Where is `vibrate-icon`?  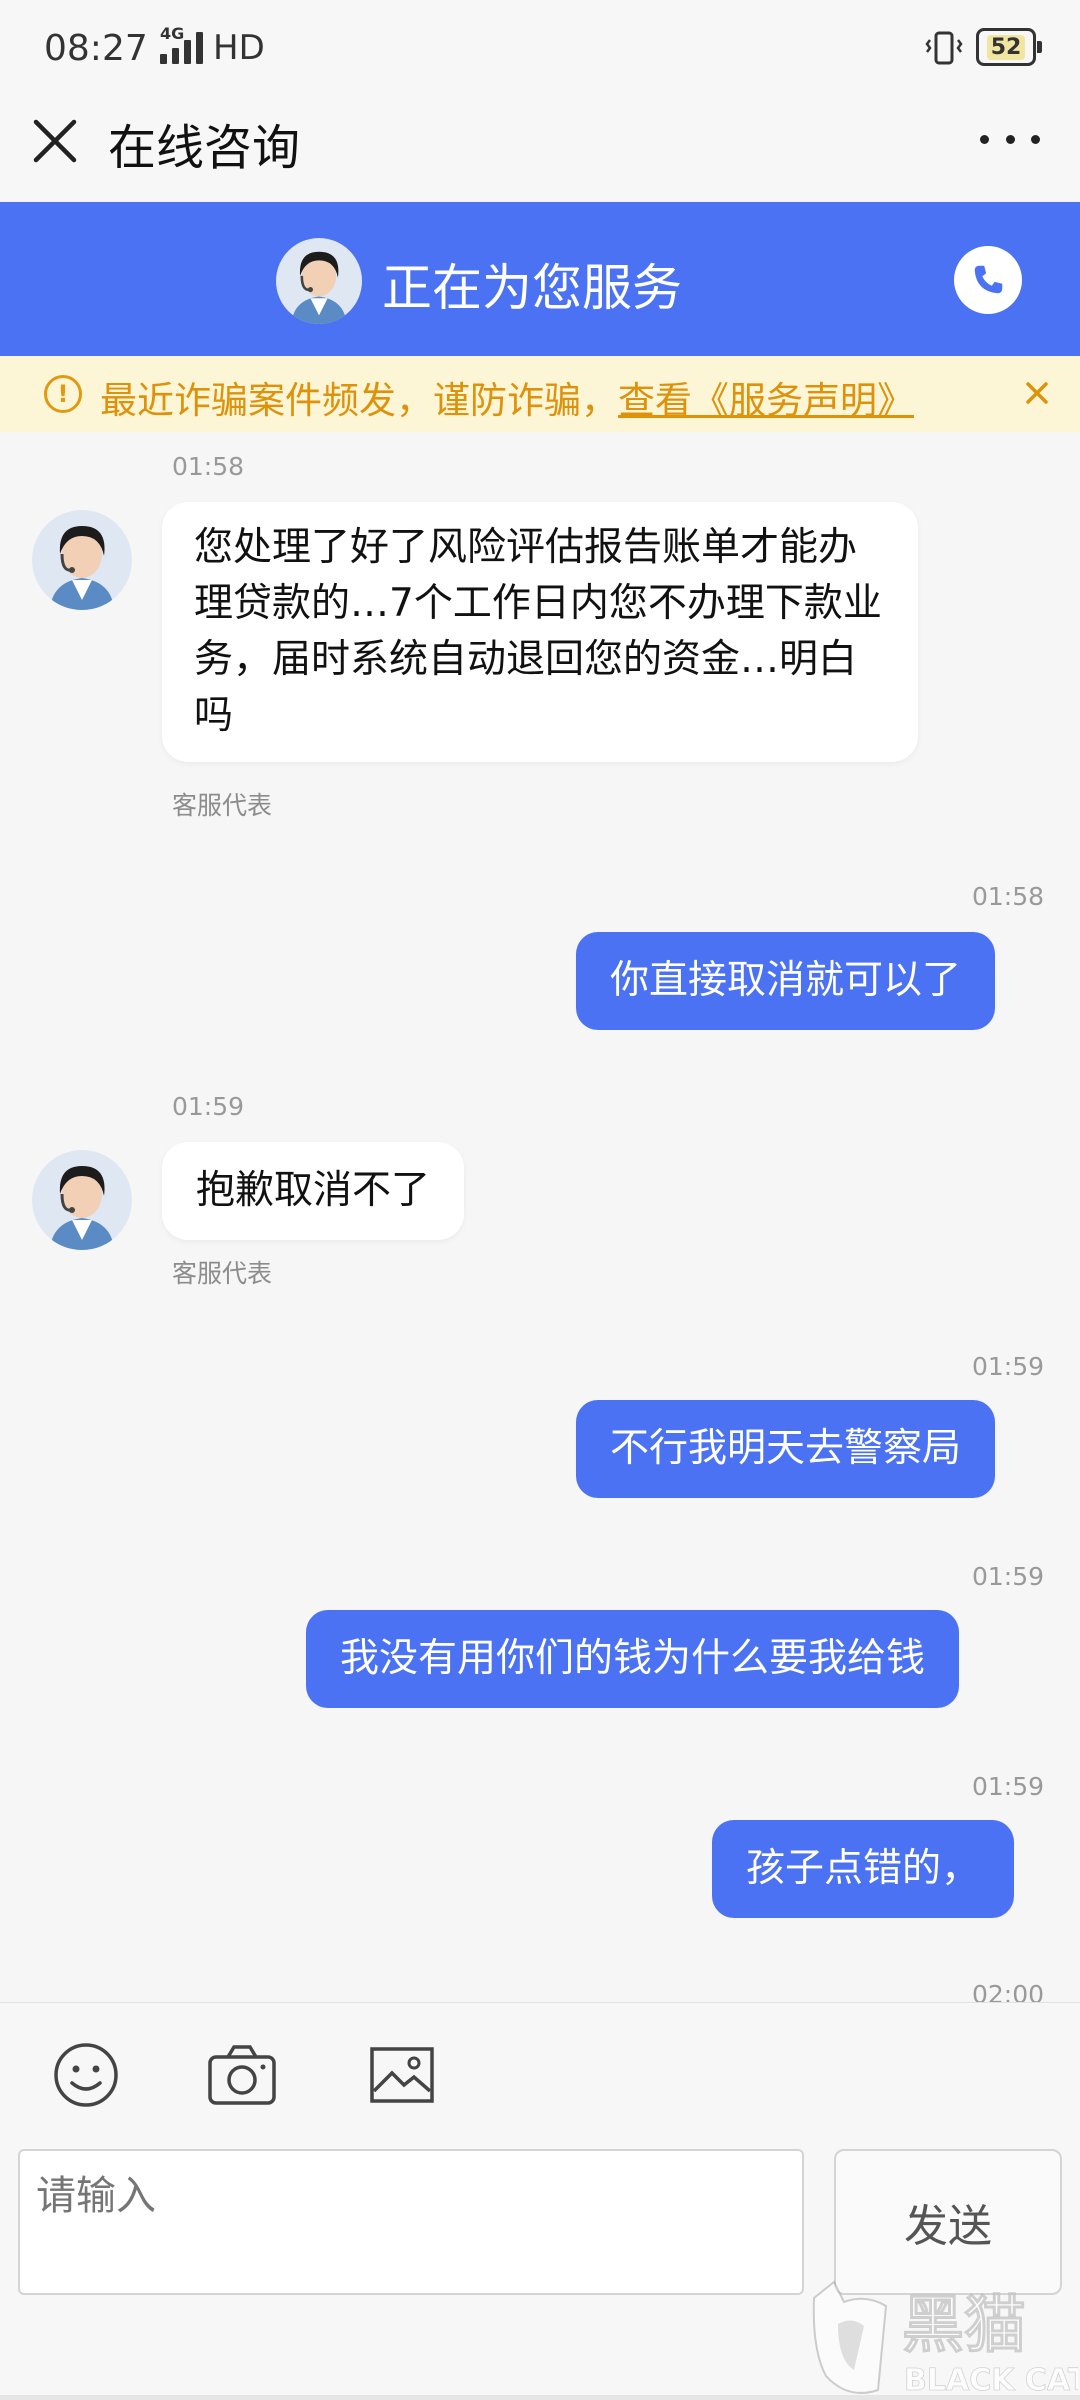
vibrate-icon is located at coordinates (944, 48).